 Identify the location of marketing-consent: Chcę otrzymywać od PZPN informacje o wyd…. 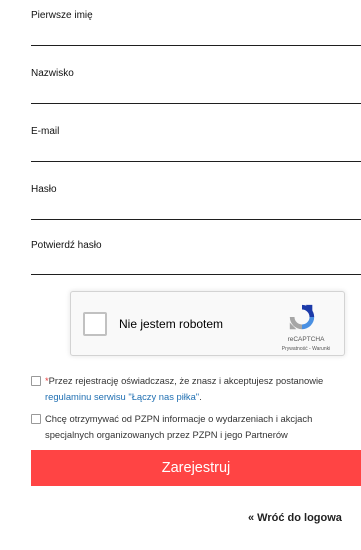
(196, 427).